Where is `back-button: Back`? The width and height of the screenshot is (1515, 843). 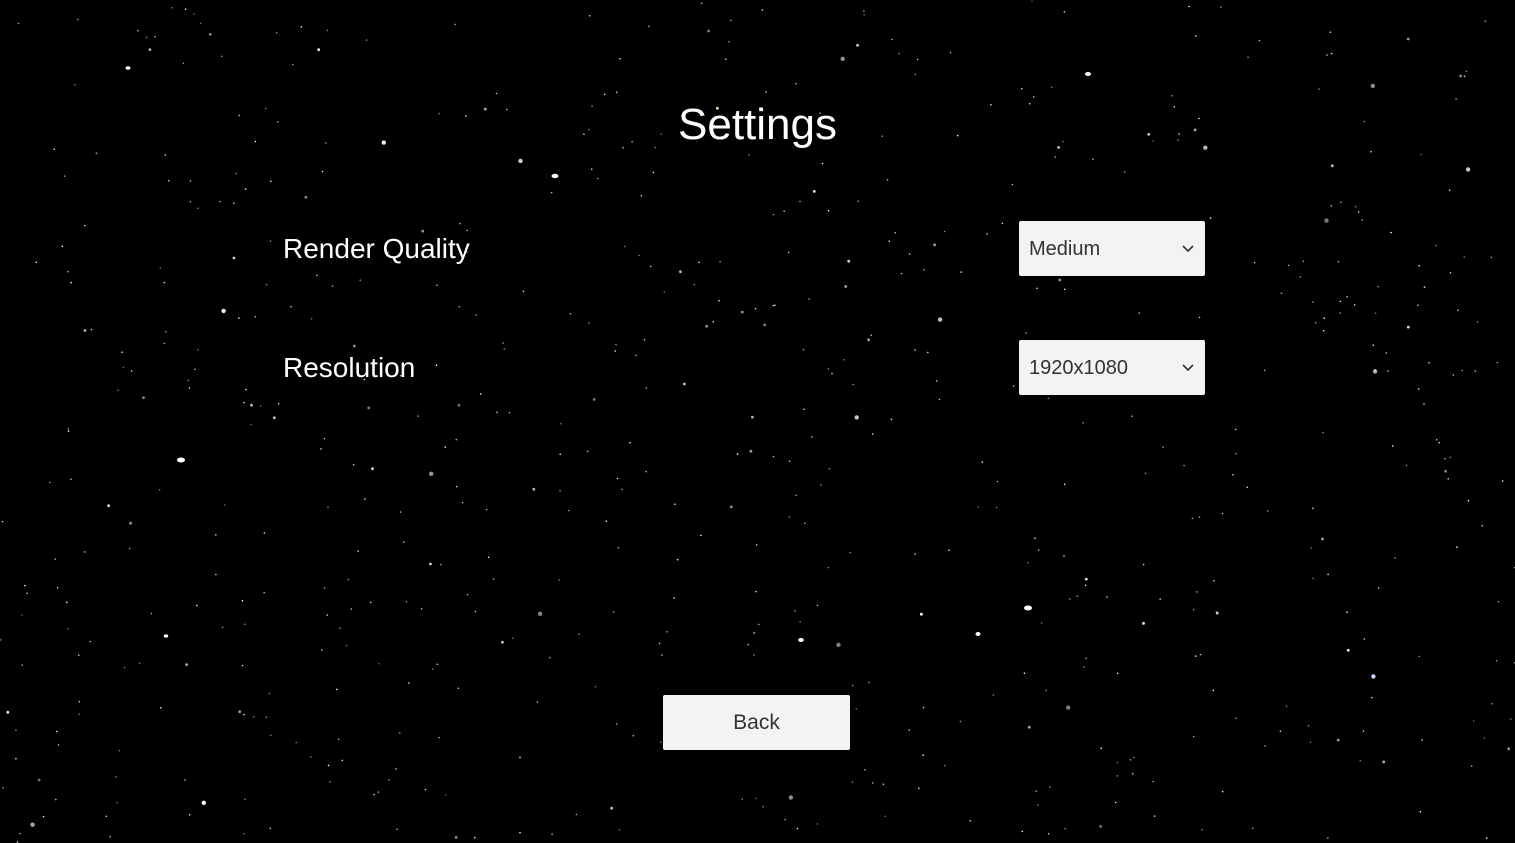 back-button: Back is located at coordinates (756, 722).